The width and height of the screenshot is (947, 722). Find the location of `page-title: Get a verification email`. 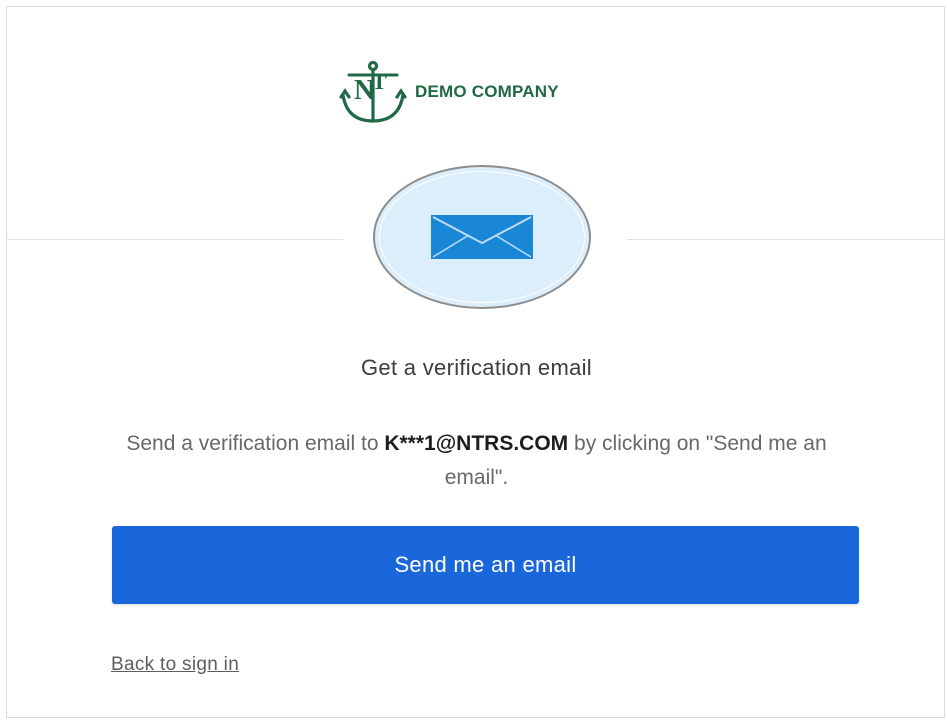

page-title: Get a verification email is located at coordinates (476, 367).